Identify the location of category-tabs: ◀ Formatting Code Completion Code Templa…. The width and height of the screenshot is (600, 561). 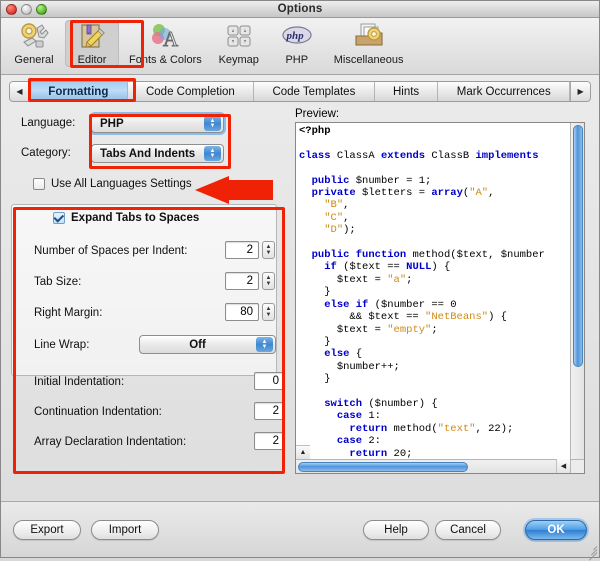
(300, 91).